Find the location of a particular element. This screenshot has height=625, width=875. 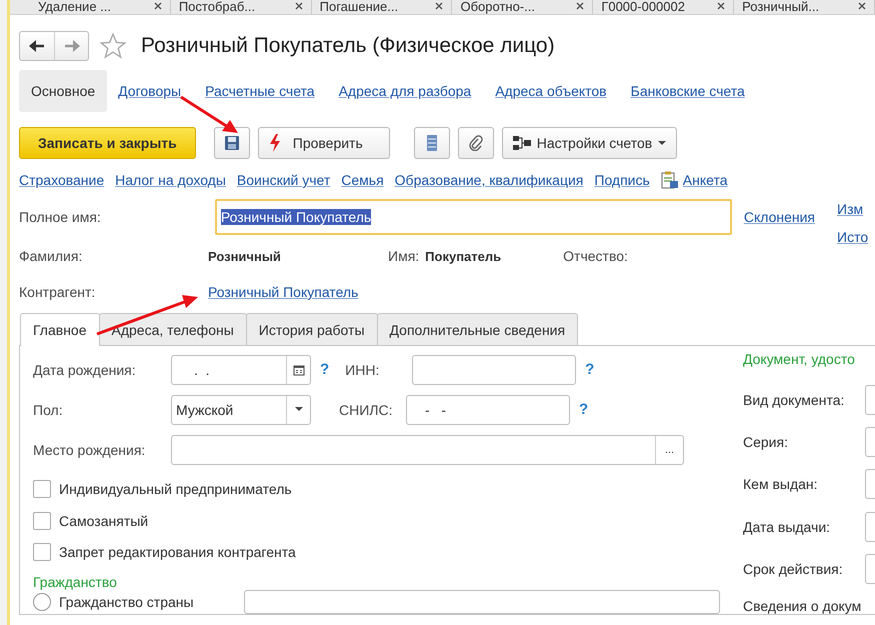

field-label: Срок действия: is located at coordinates (793, 568).